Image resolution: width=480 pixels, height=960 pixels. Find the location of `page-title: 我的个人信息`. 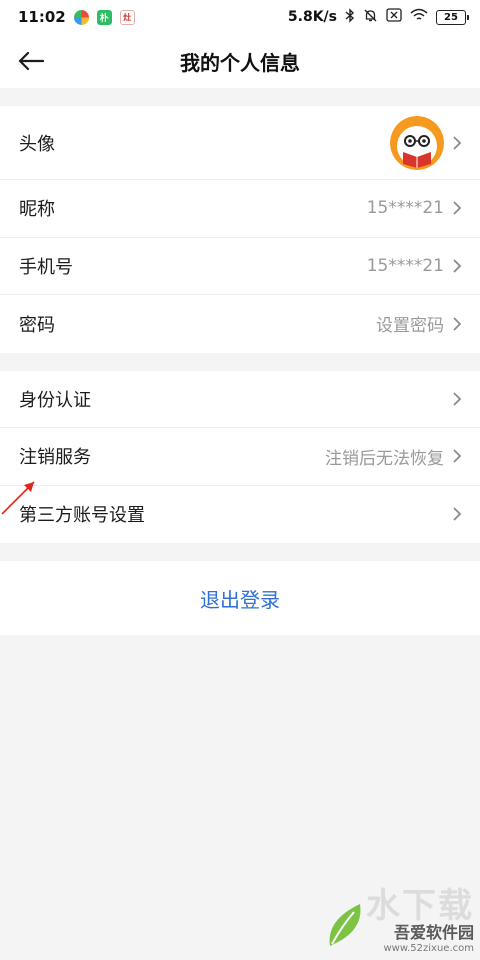

page-title: 我的个人信息 is located at coordinates (240, 62).